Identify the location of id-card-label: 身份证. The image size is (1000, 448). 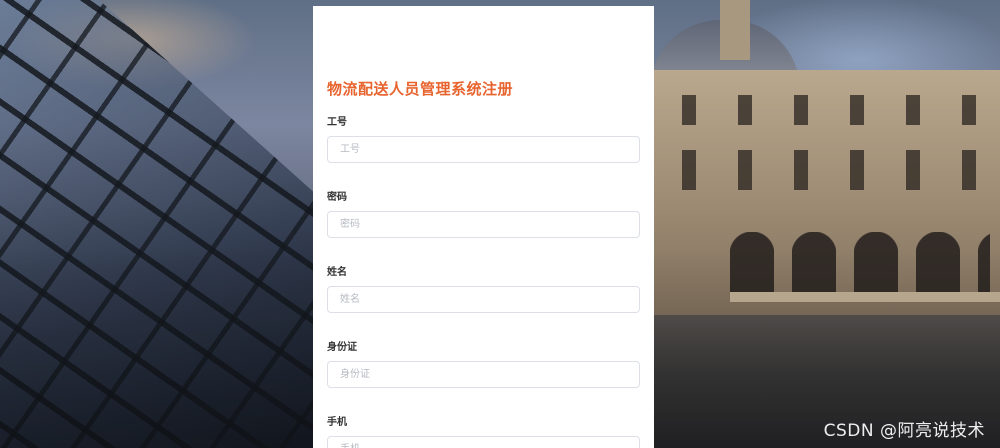
(342, 347).